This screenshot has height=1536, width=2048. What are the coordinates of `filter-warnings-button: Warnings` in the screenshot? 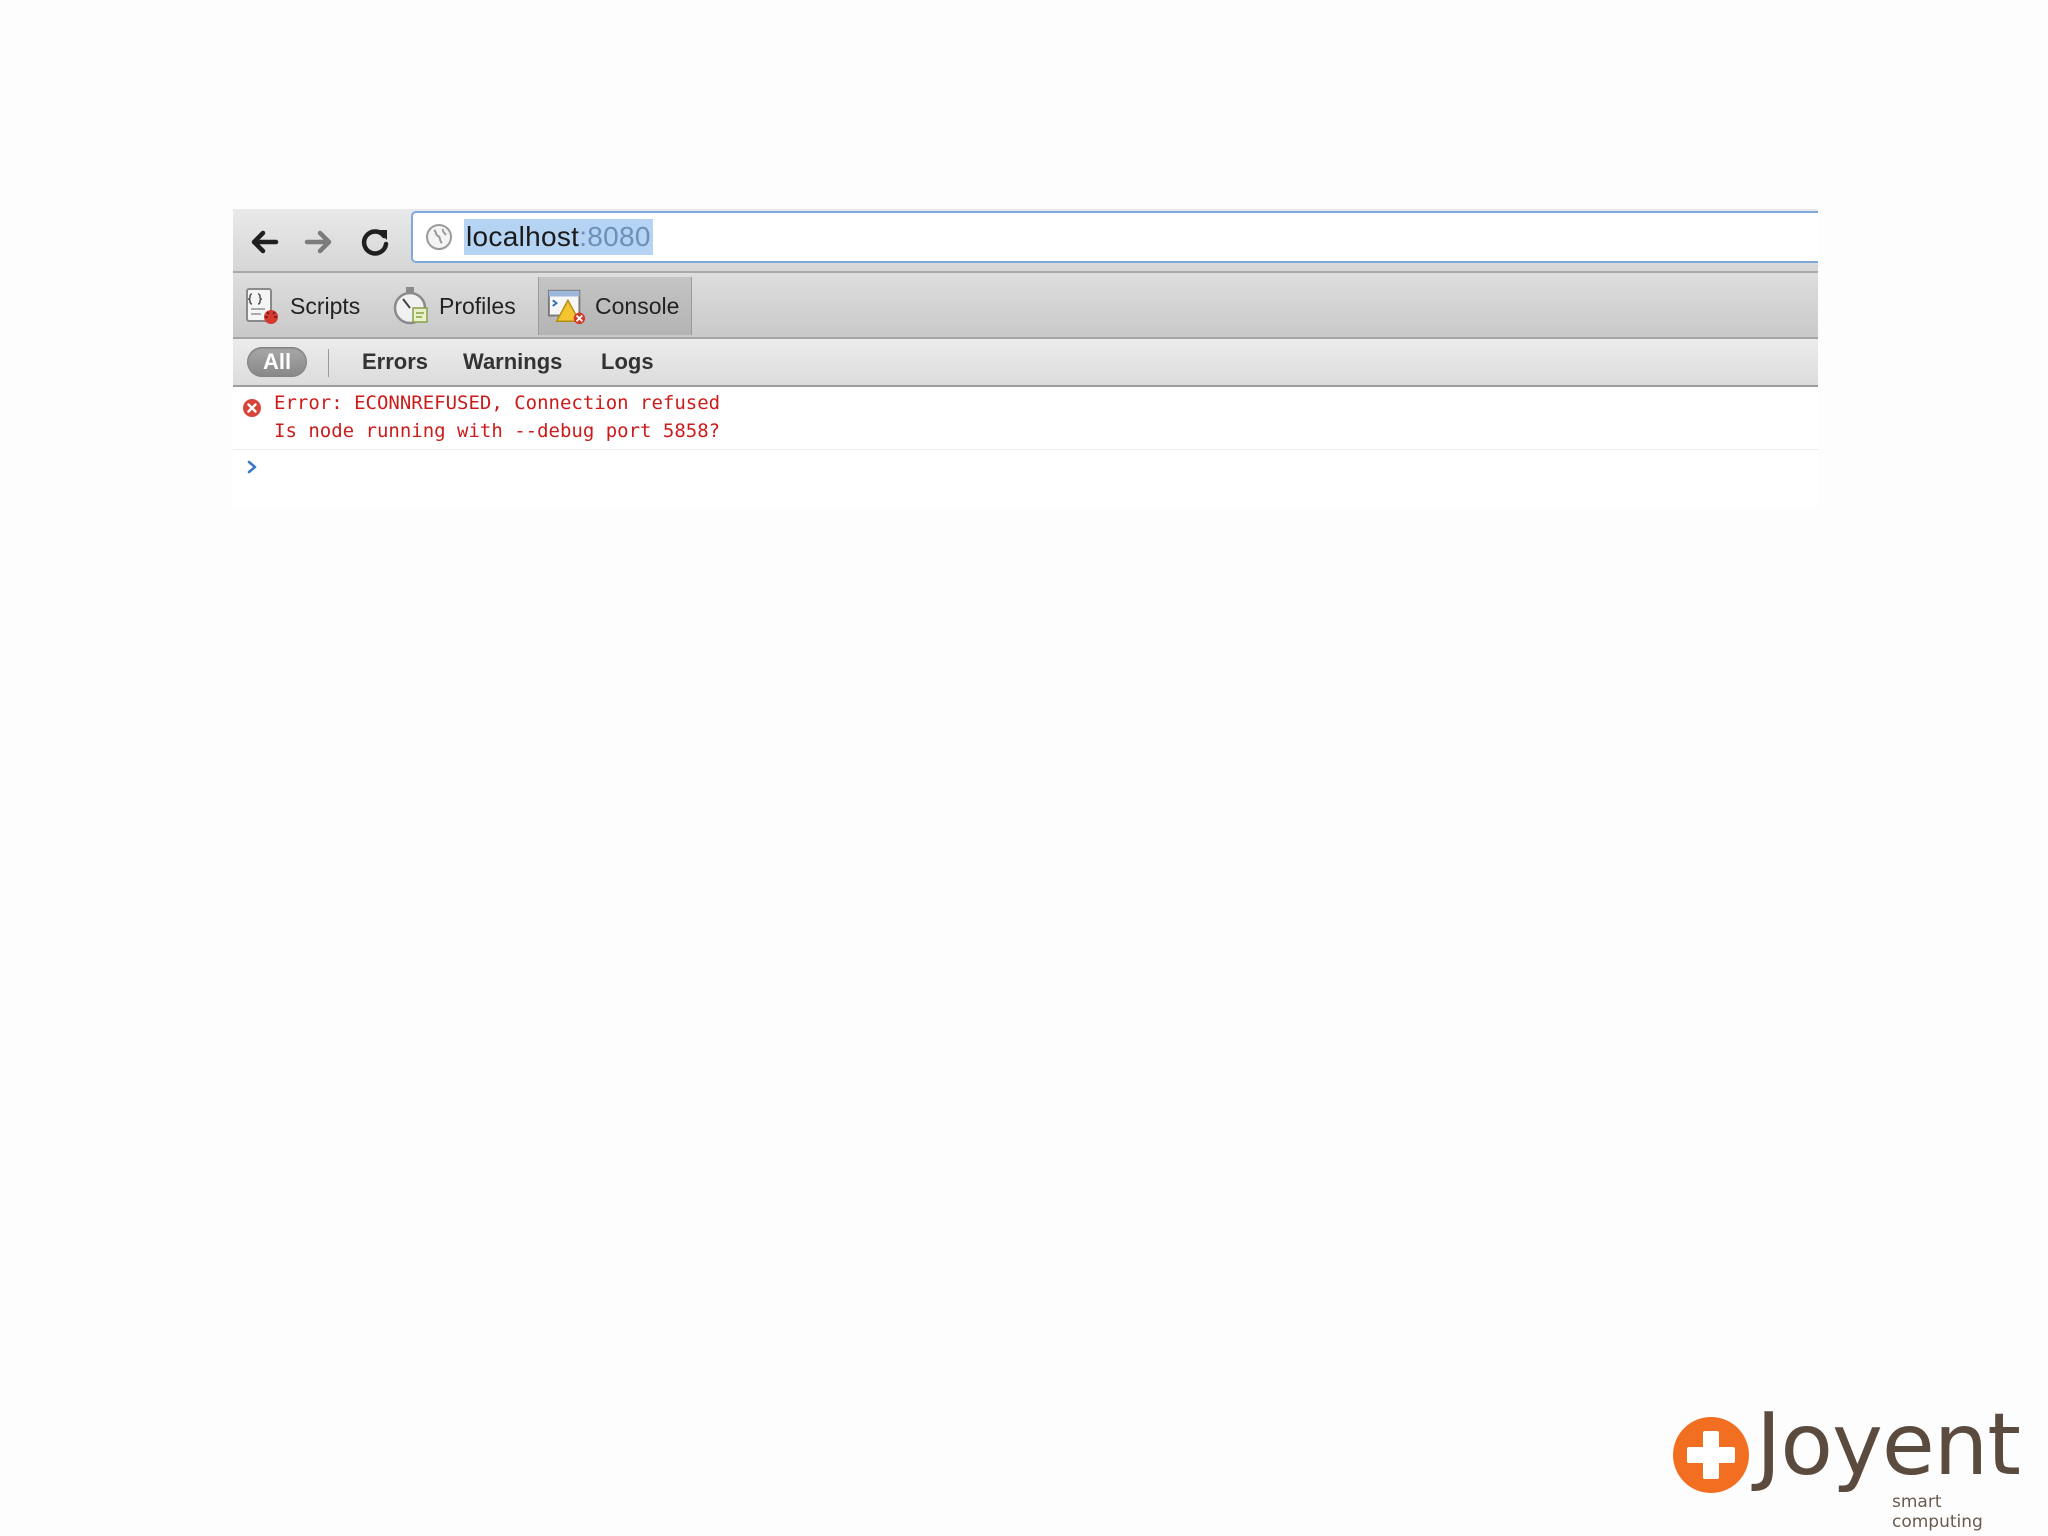 It's located at (512, 362).